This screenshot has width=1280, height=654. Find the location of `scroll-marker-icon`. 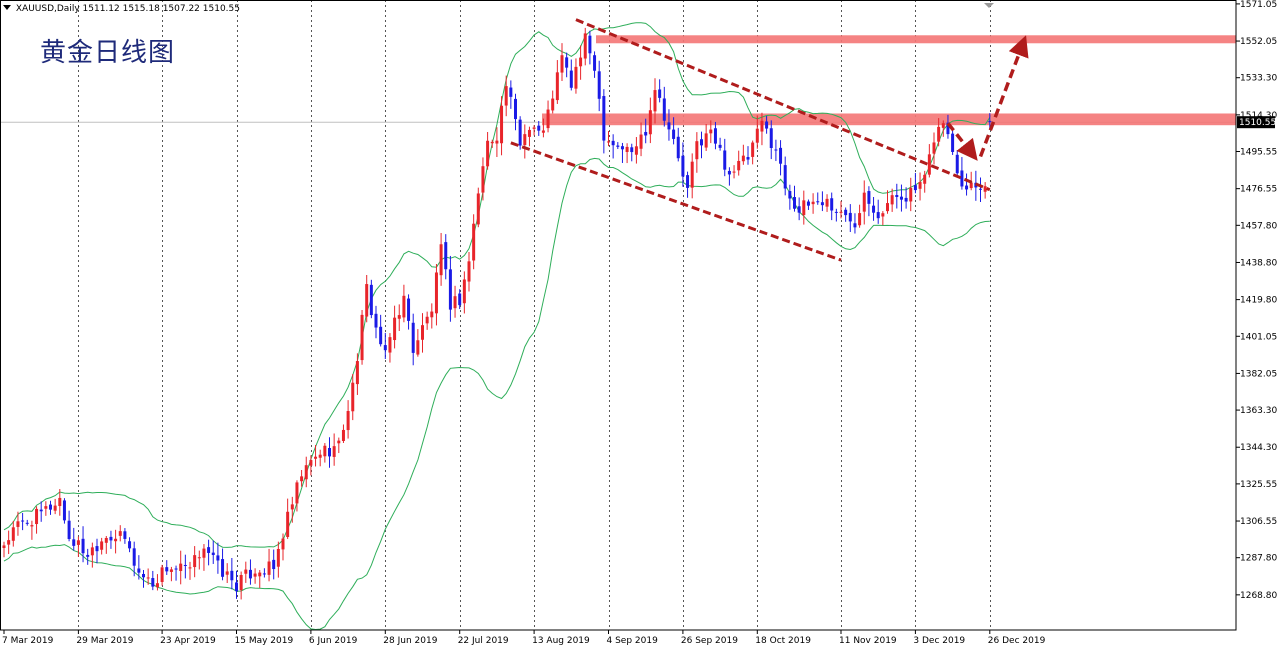

scroll-marker-icon is located at coordinates (989, 5).